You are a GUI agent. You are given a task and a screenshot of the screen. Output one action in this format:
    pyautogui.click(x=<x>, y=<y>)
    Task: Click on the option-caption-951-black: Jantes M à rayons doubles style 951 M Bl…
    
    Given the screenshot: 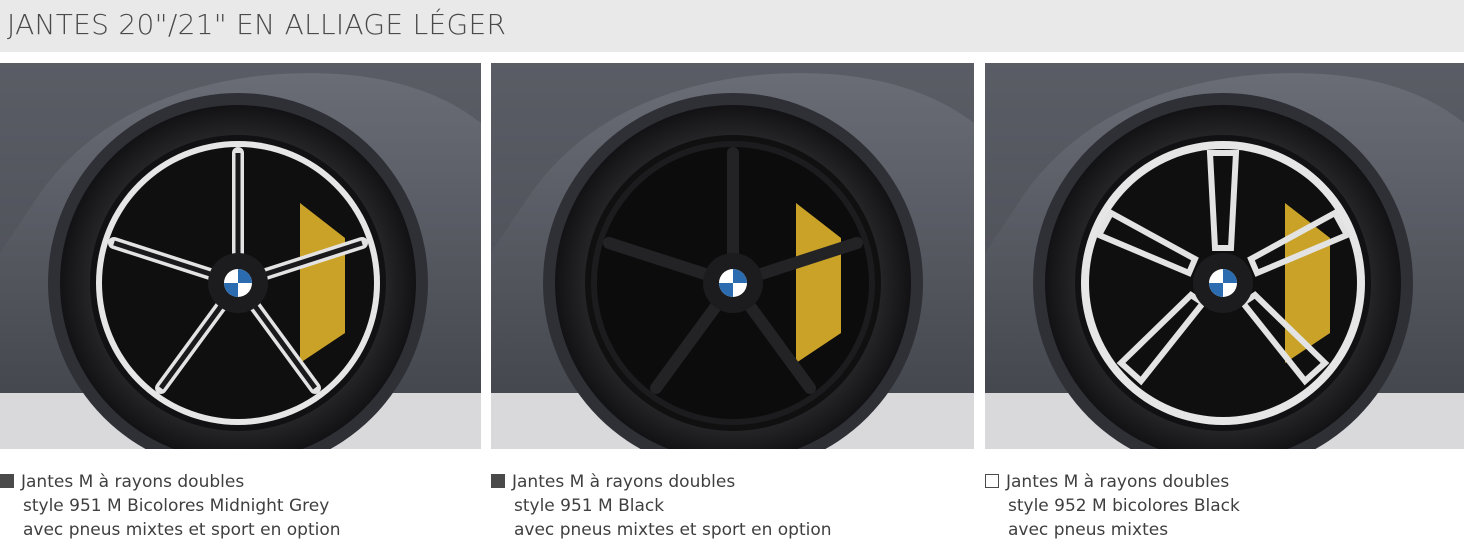 What is the action you would take?
    pyautogui.click(x=661, y=506)
    